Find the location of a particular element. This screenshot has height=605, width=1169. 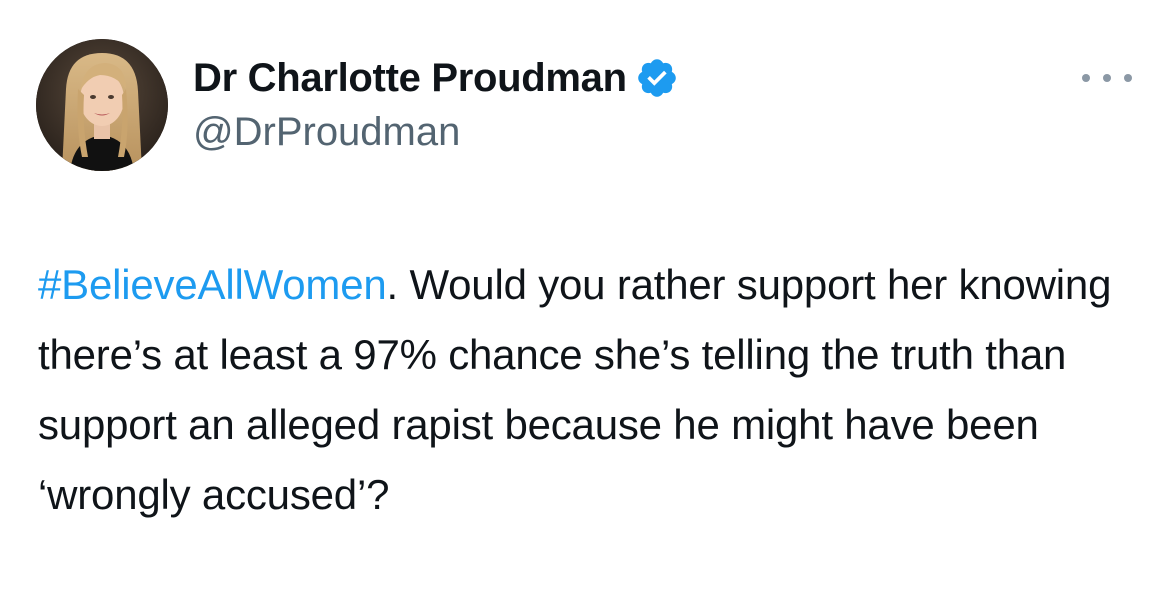

author-display-name: Dr Charlotte Proudman is located at coordinates (410, 78).